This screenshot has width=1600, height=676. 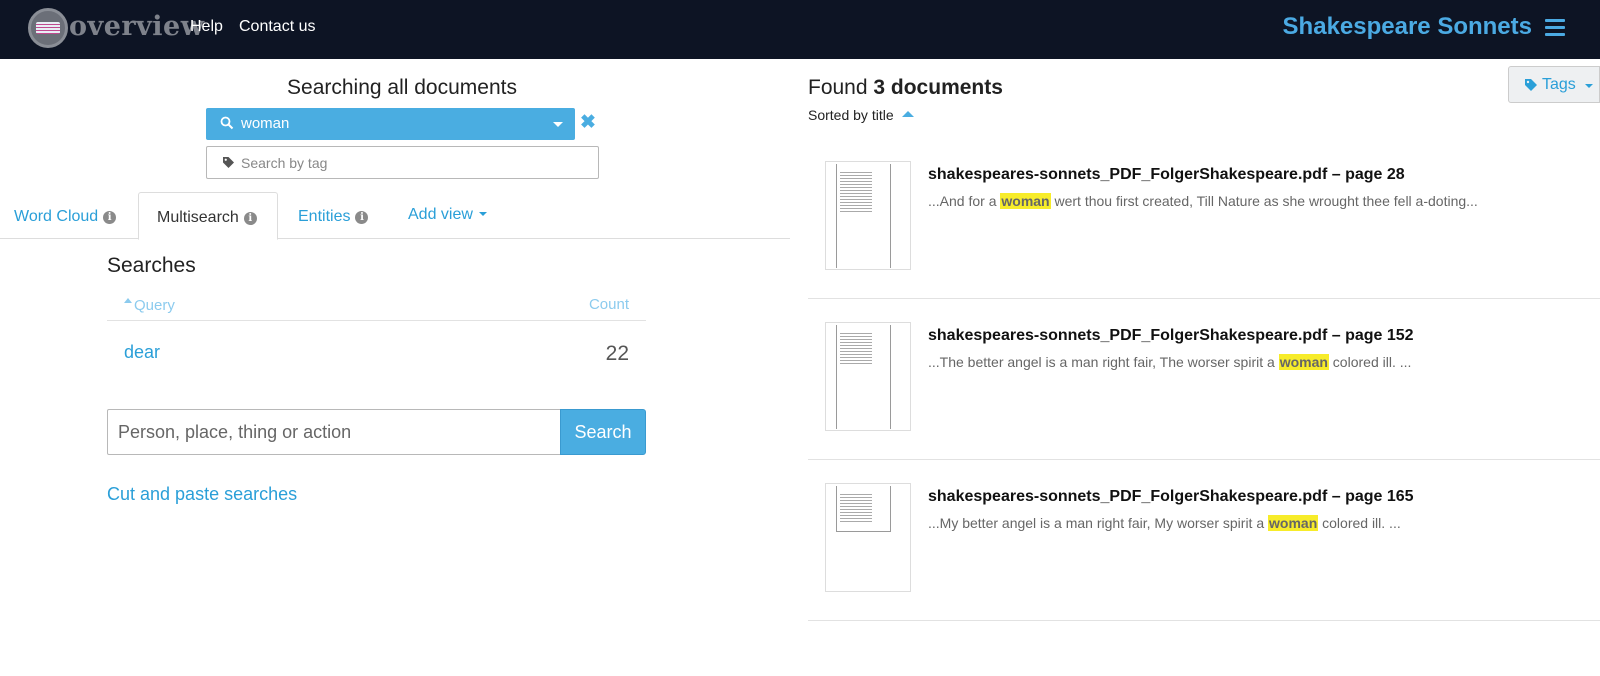 What do you see at coordinates (558, 124) in the screenshot?
I see `chevron-down-icon` at bounding box center [558, 124].